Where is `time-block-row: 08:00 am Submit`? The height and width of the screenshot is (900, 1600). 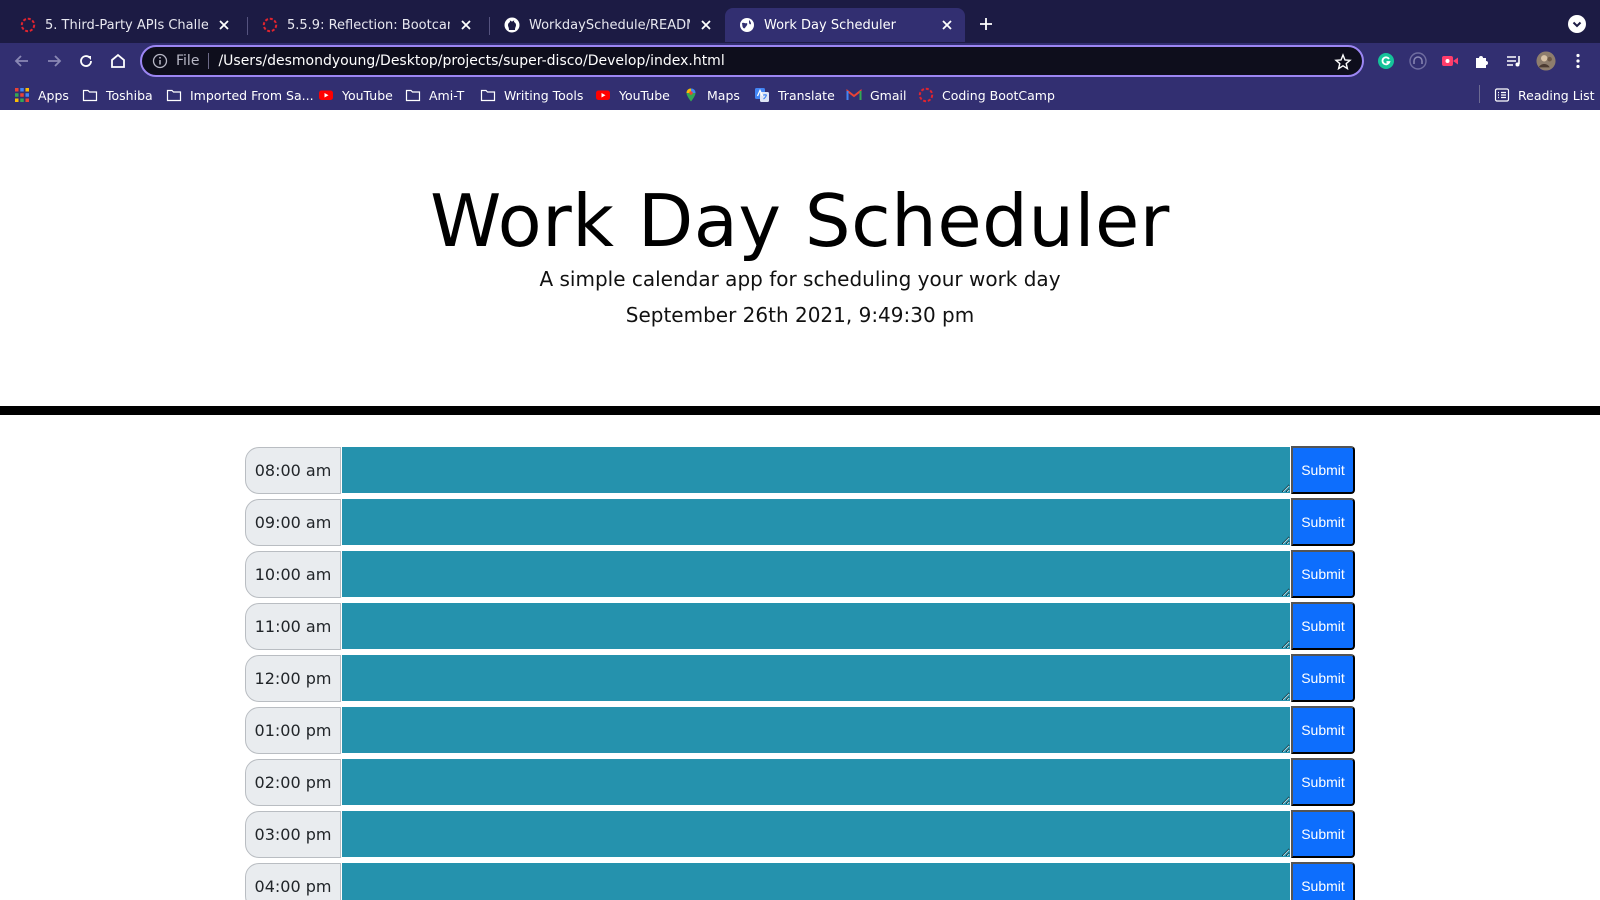
time-block-row: 08:00 am Submit is located at coordinates (800, 470).